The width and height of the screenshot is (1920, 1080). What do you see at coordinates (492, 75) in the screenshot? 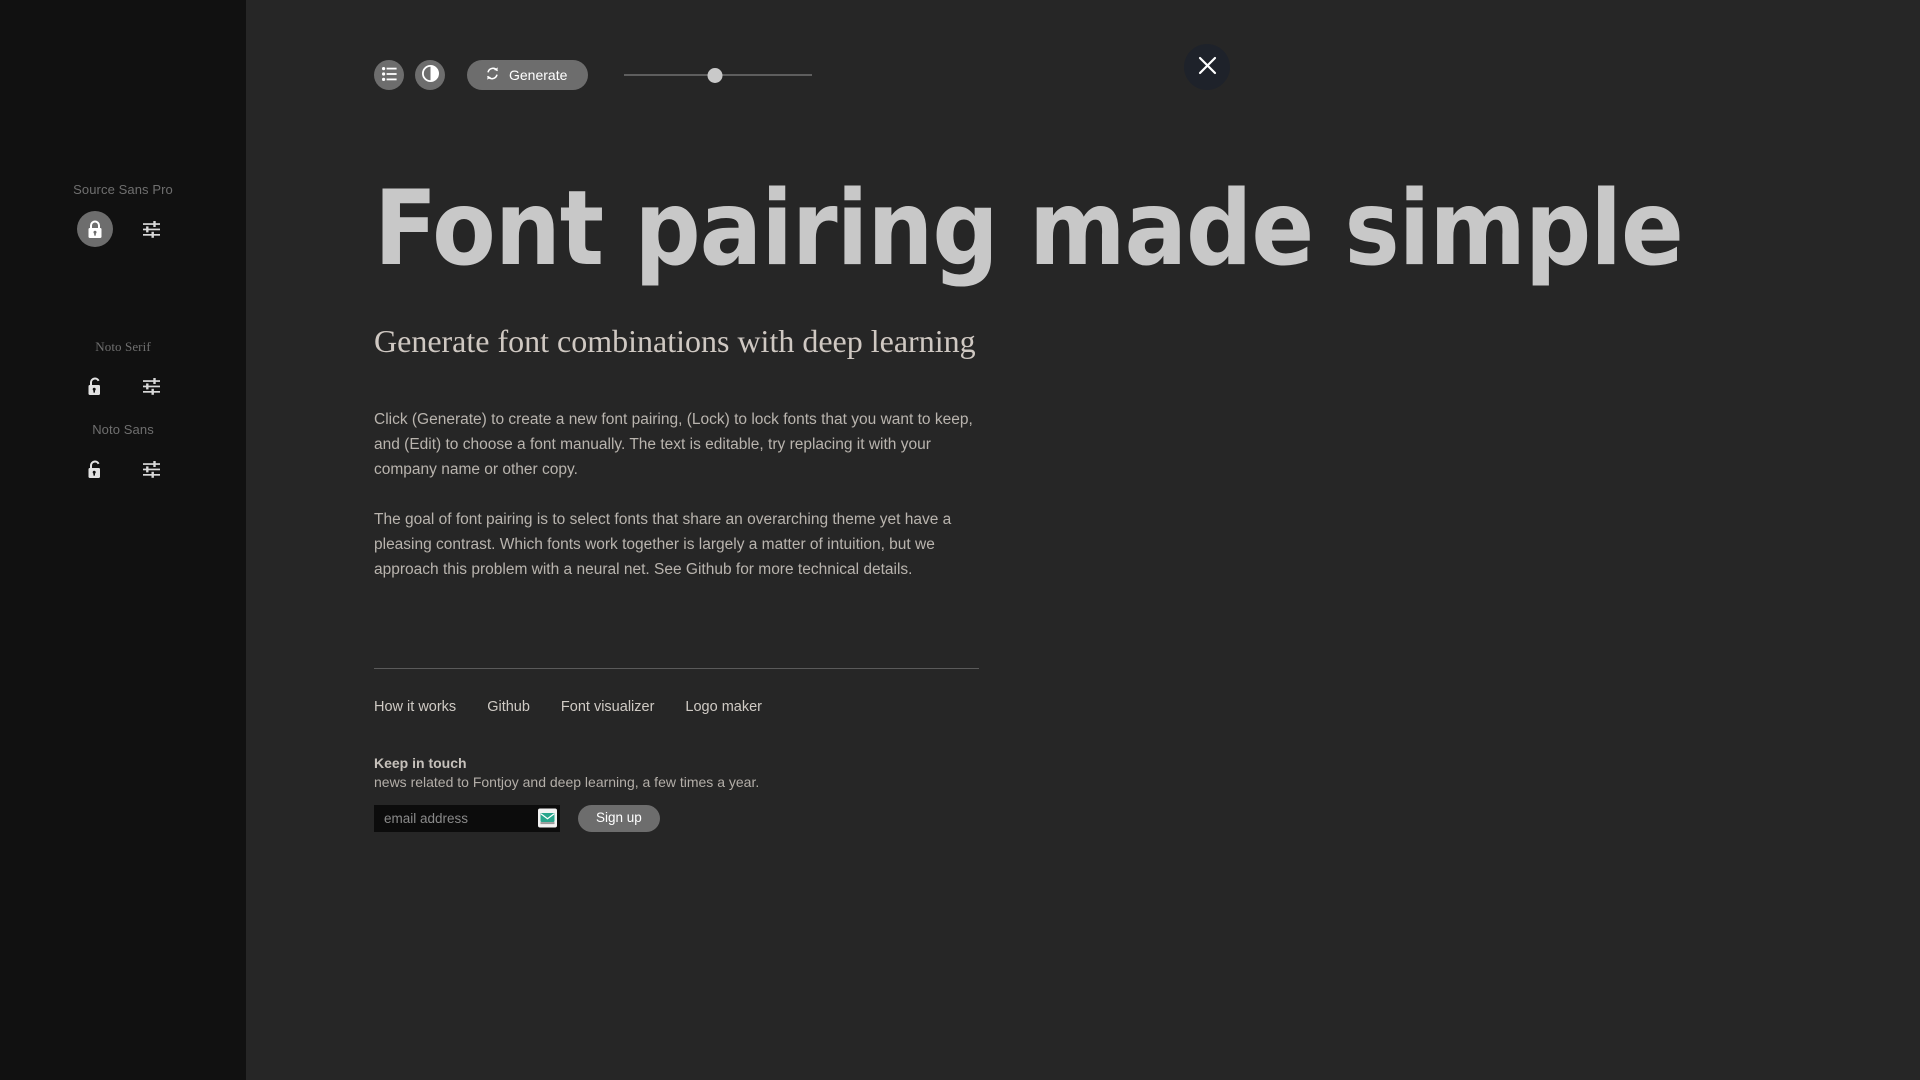
I see `refresh-icon` at bounding box center [492, 75].